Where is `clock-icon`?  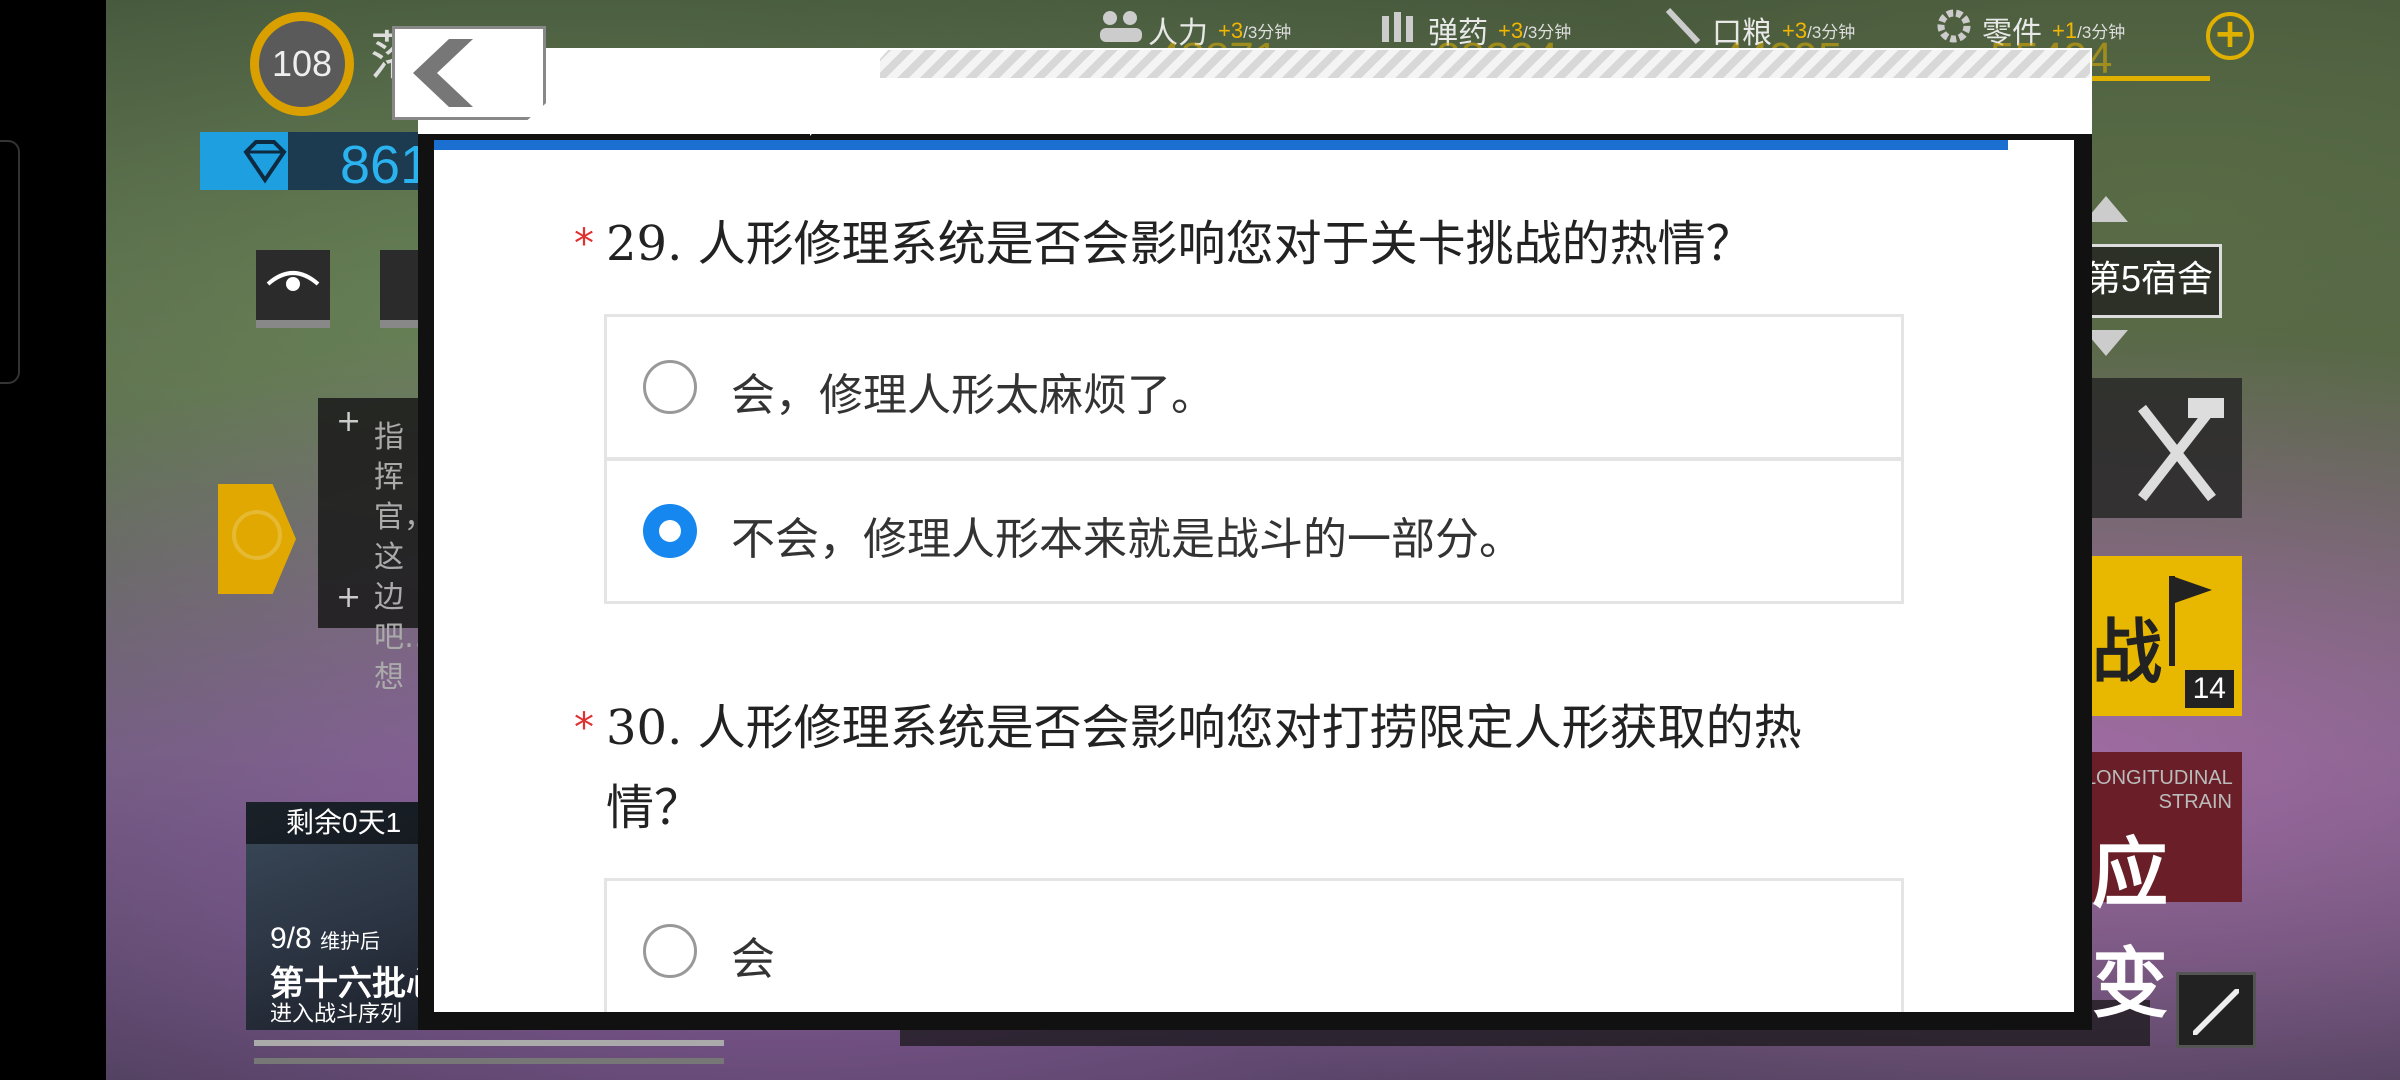 clock-icon is located at coordinates (257, 535).